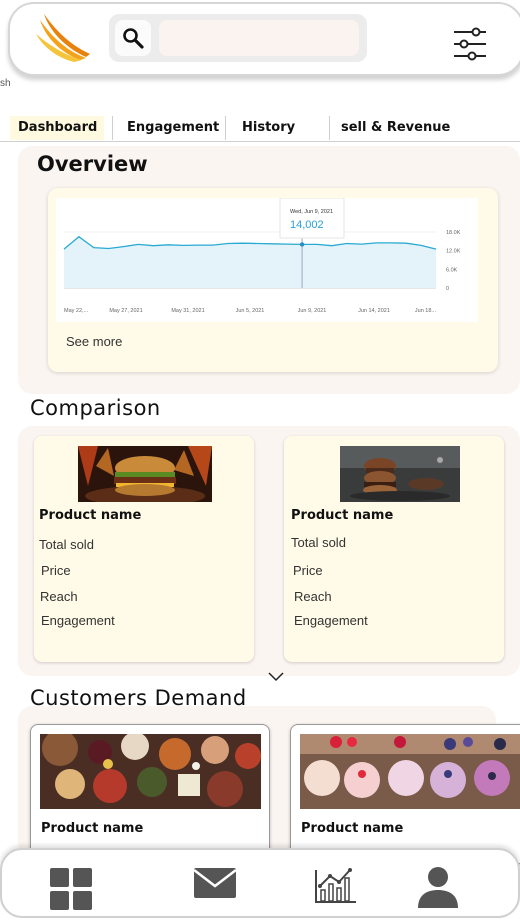 This screenshot has height=920, width=520. What do you see at coordinates (408, 128) in the screenshot?
I see `tab-sell-revenue: sell & Revenue` at bounding box center [408, 128].